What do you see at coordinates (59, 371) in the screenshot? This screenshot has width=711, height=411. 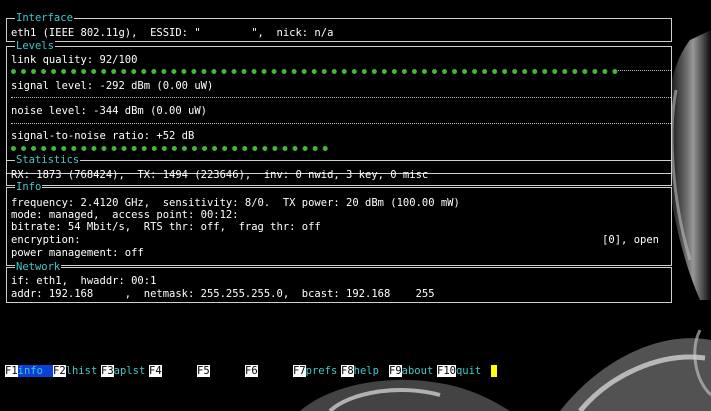 I see `fkey-key-f2: F2` at bounding box center [59, 371].